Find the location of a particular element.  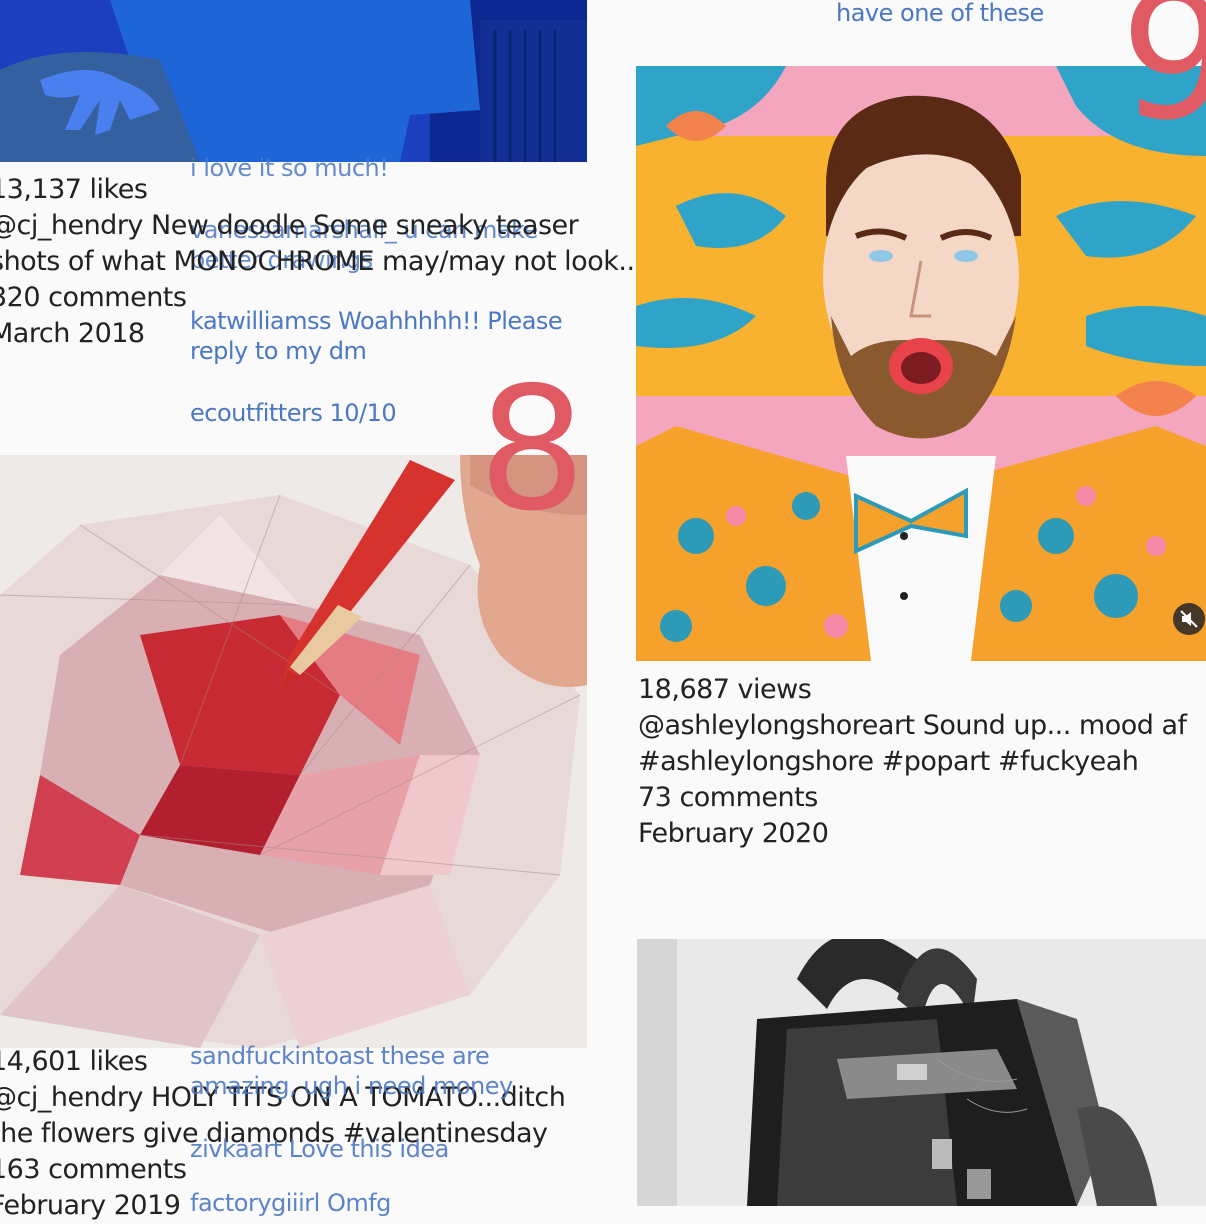

post-date: March 2018 is located at coordinates (72, 333).